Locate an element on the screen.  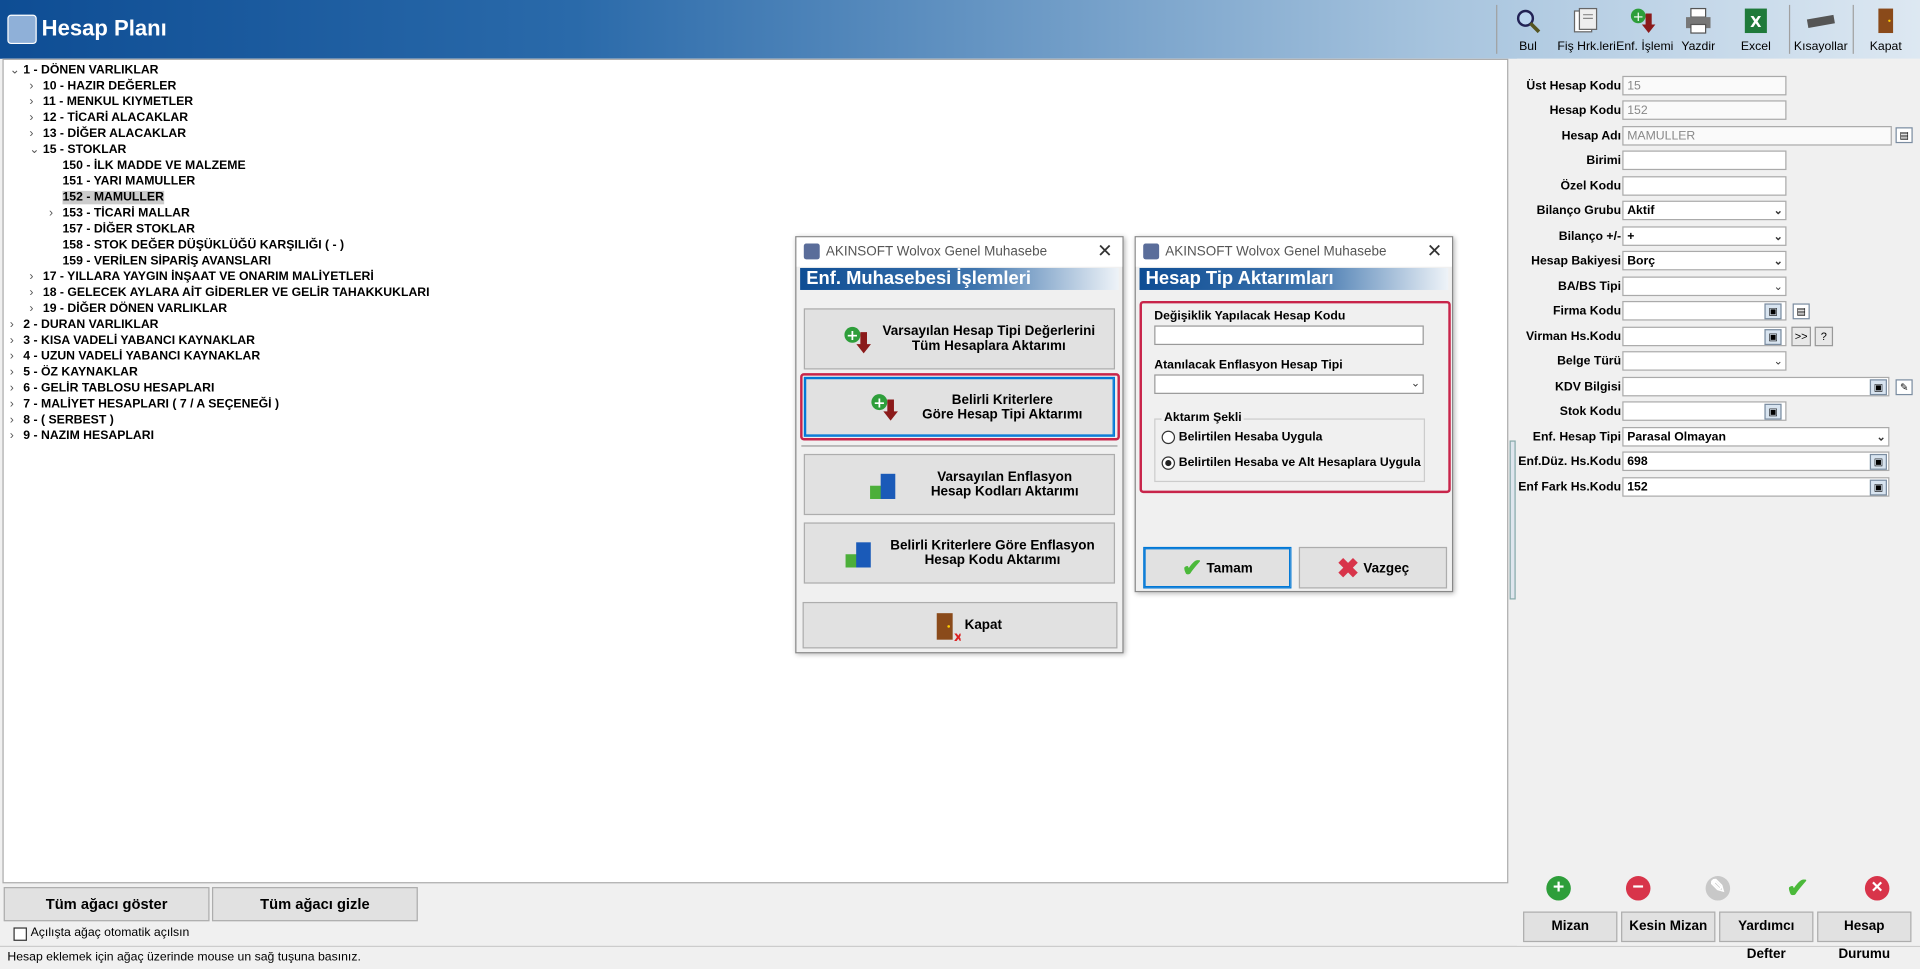
tree-node: › 3 - KISA VADELİ YABANCI KAYNAKLAR is located at coordinates (132, 341).